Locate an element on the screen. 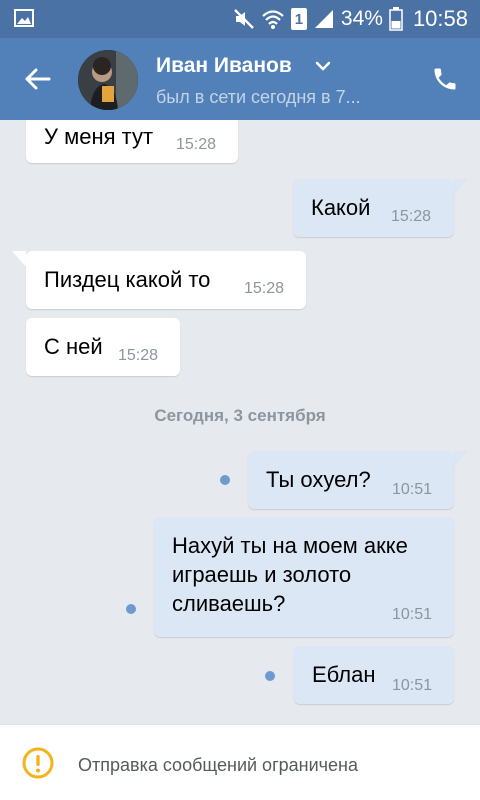  phone-icon is located at coordinates (445, 79).